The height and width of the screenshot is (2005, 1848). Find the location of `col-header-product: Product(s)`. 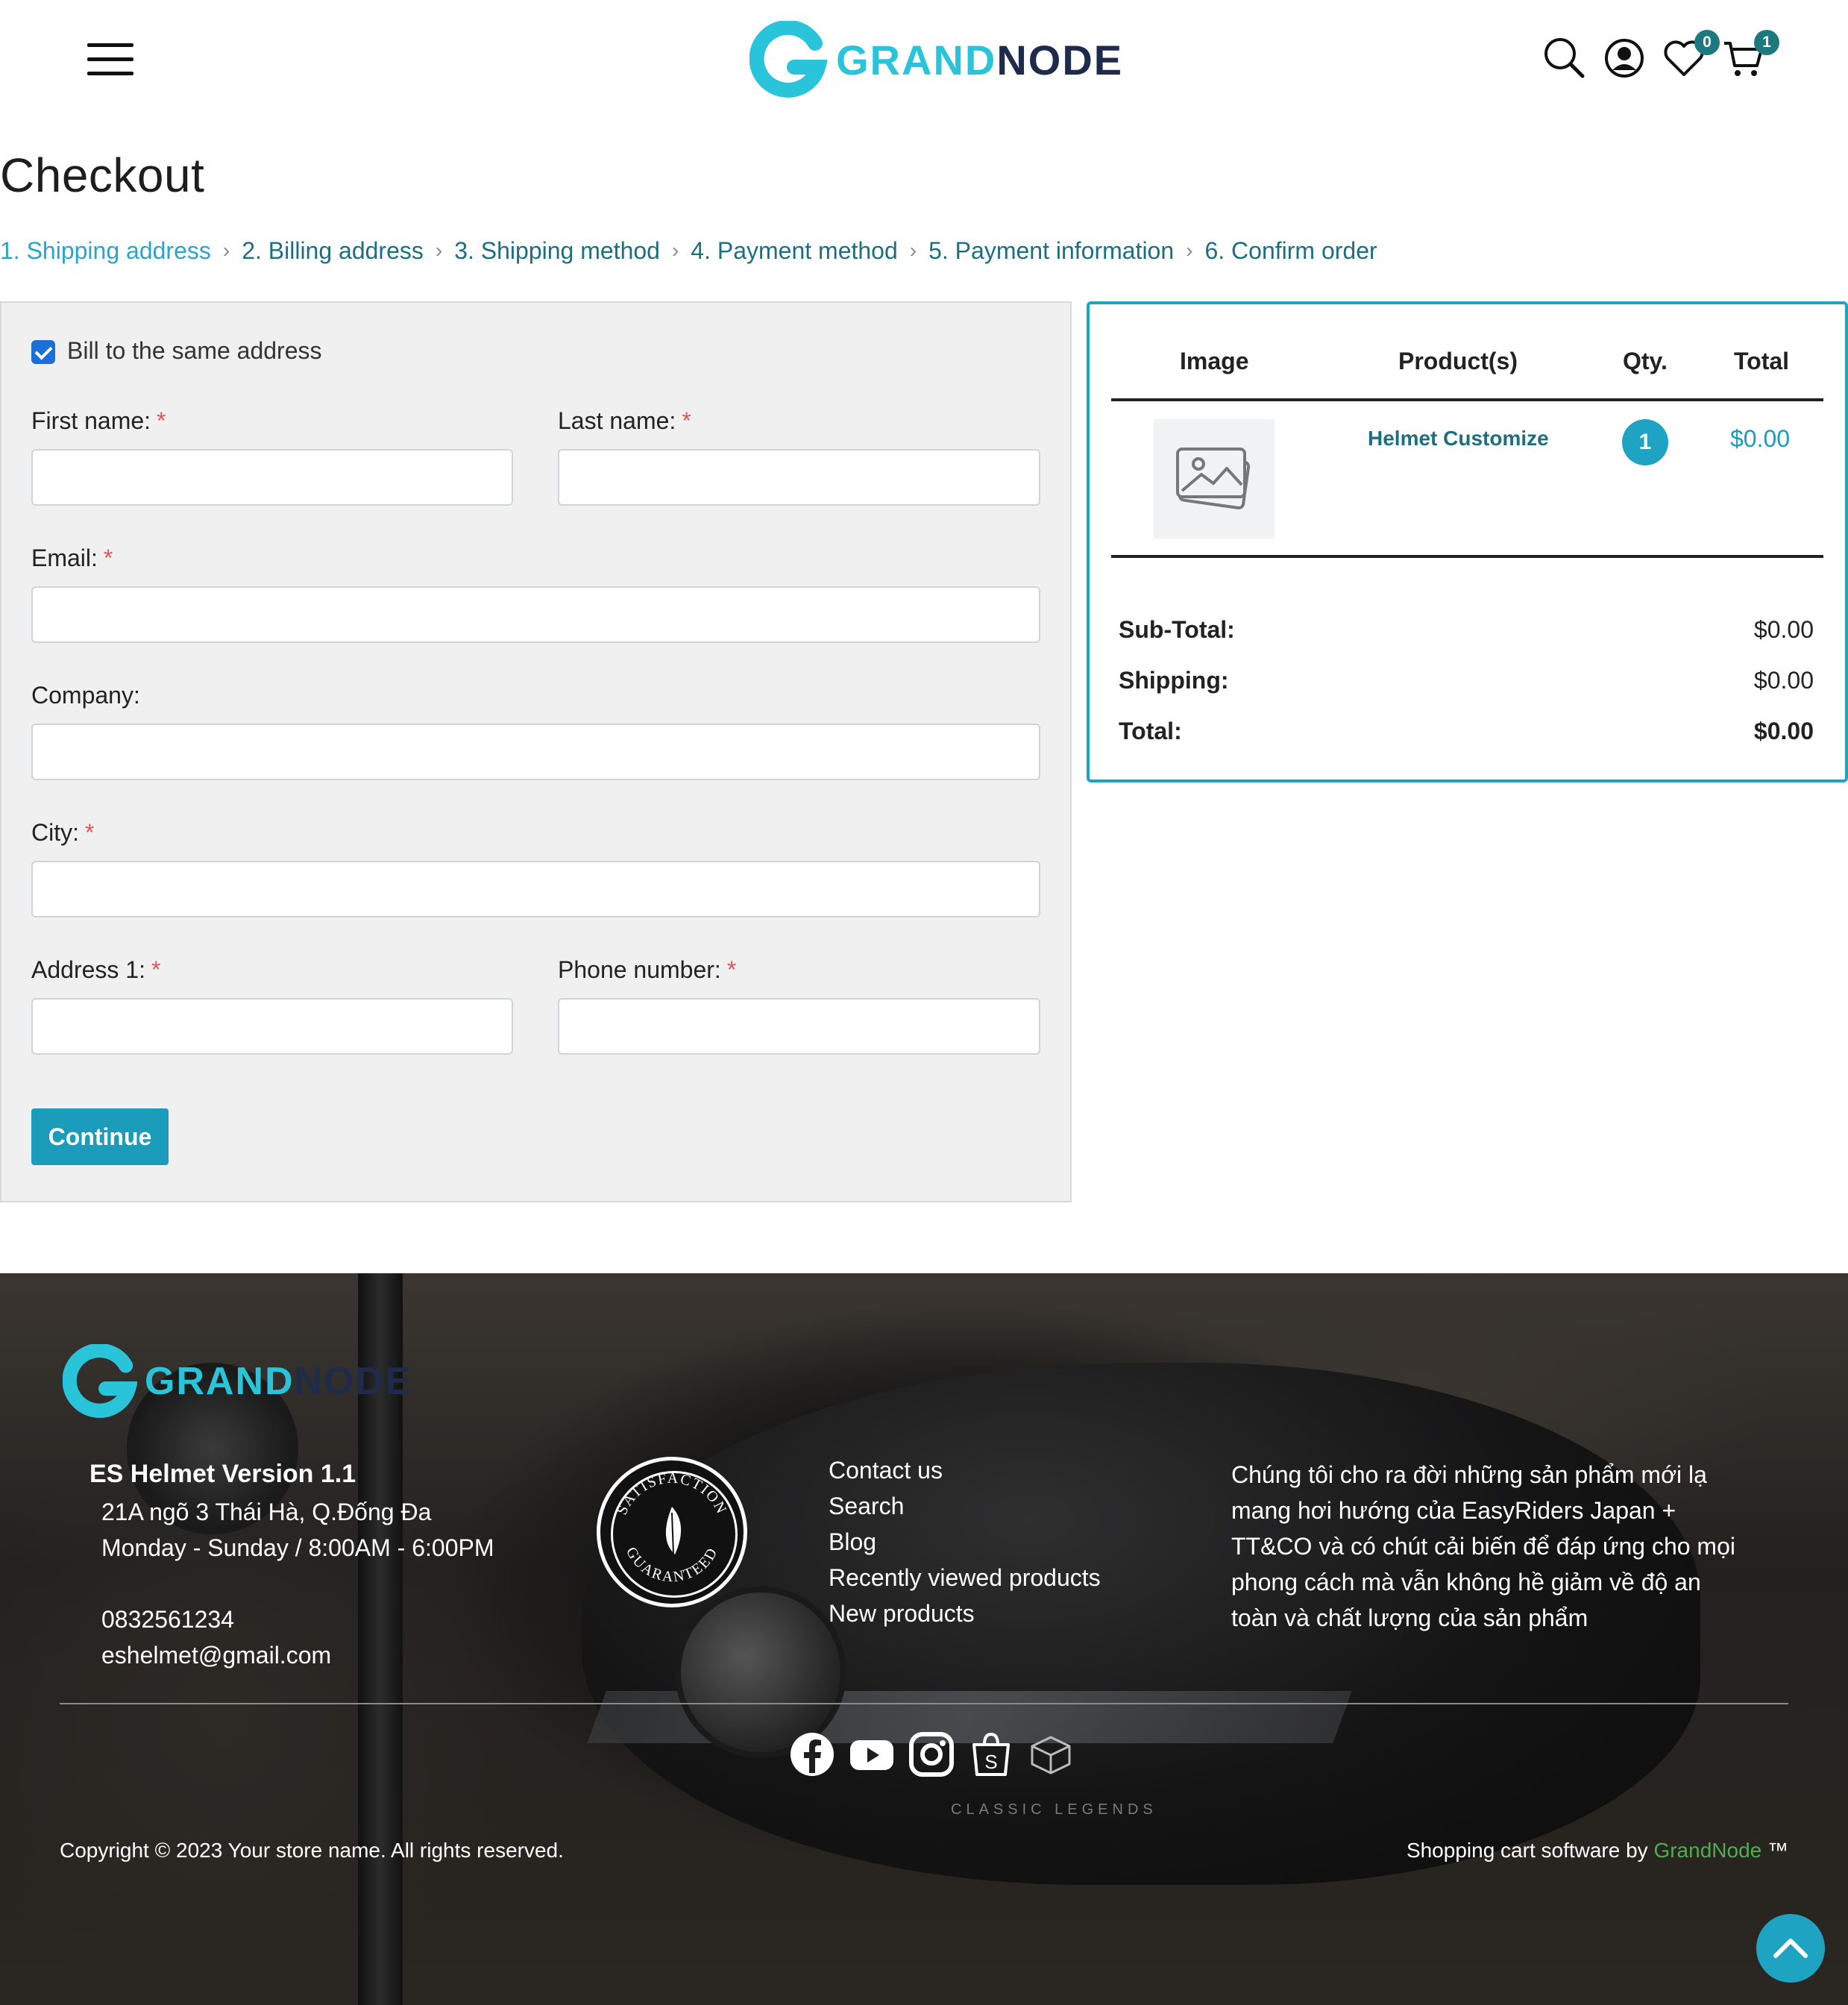

col-header-product: Product(s) is located at coordinates (1458, 361).